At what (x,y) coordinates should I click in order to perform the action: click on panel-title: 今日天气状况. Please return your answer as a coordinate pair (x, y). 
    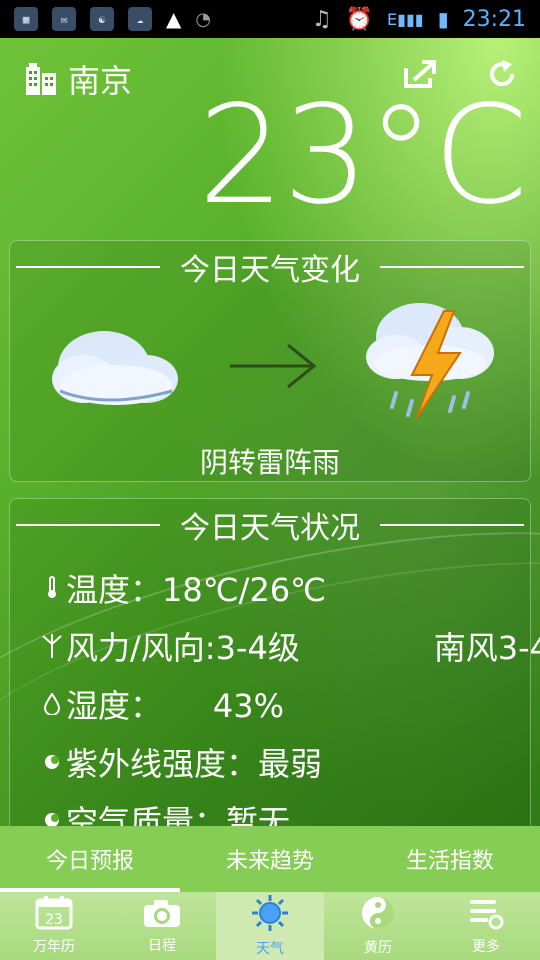
    Looking at the image, I should click on (270, 525).